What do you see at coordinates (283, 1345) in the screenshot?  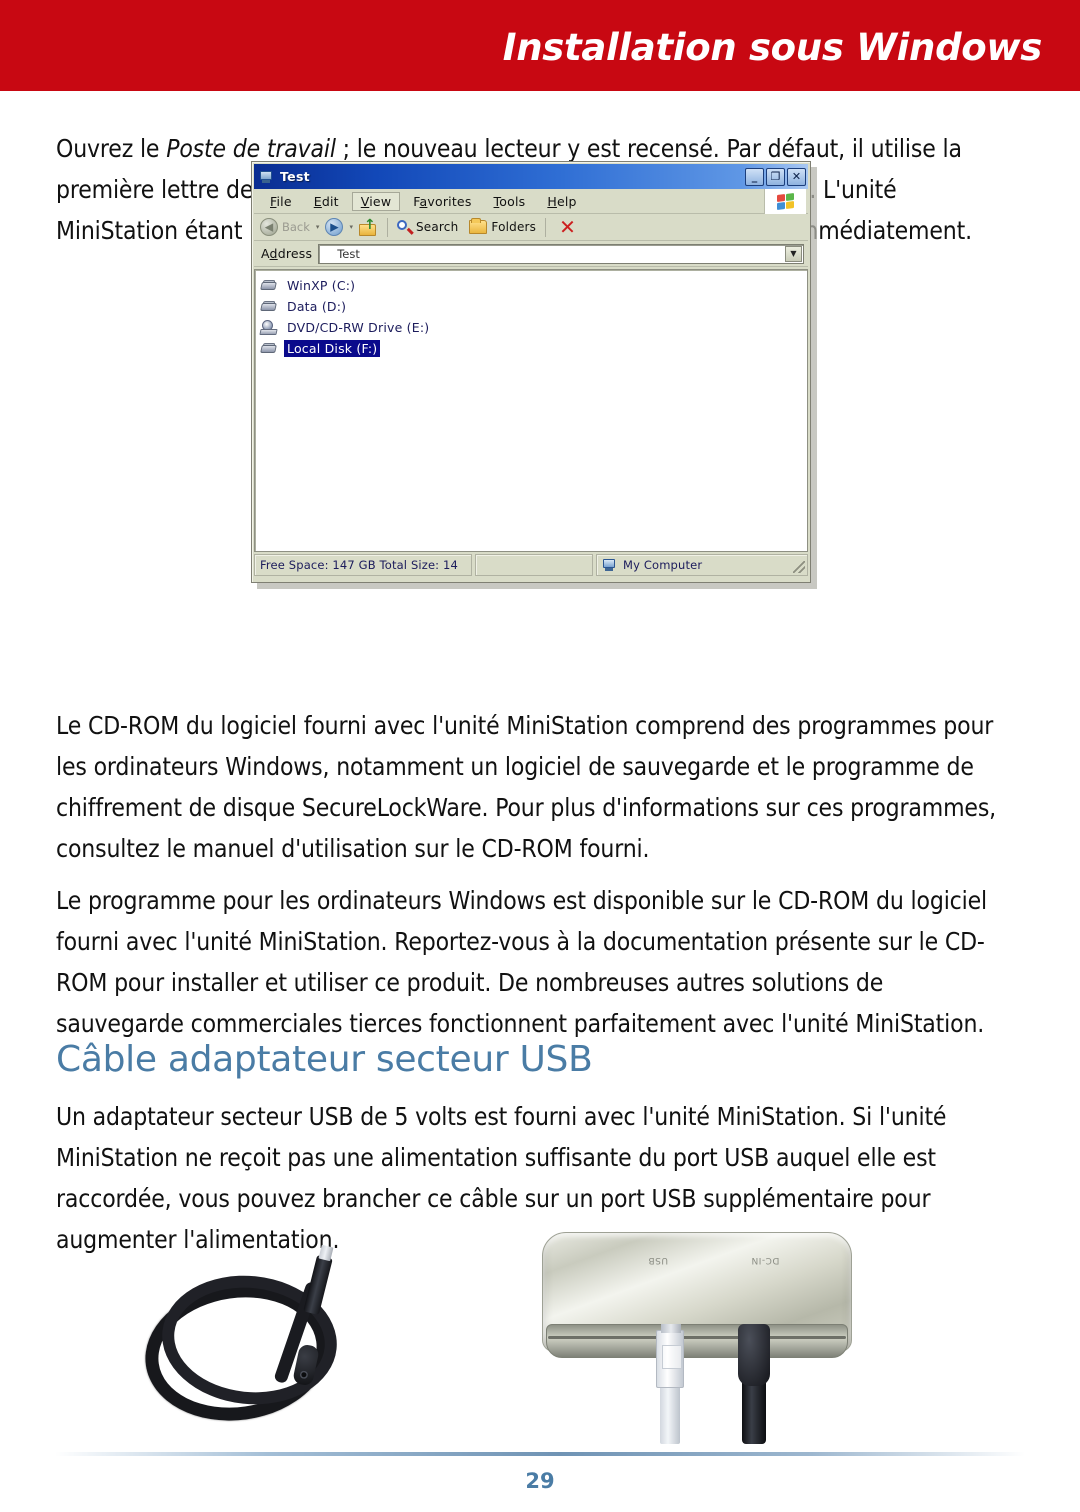 I see `usb-power-cable-photo` at bounding box center [283, 1345].